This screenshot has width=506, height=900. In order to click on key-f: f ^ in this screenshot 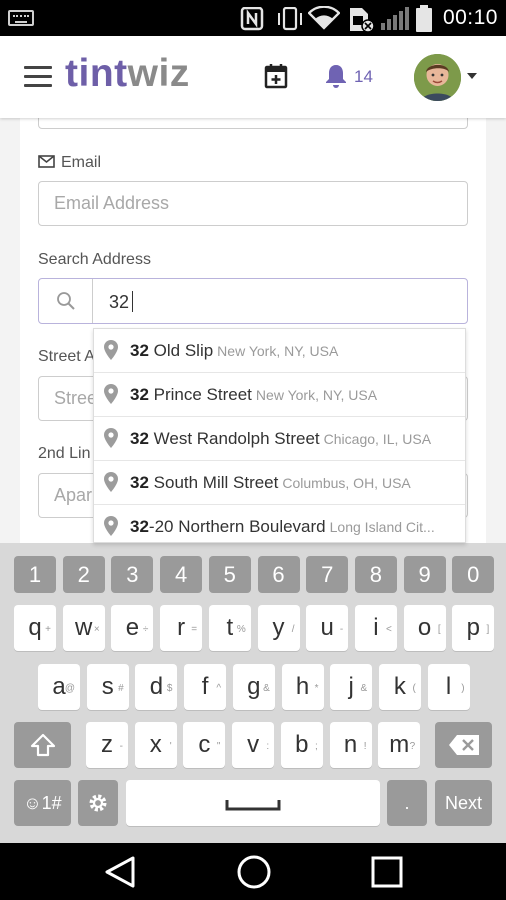, I will do `click(205, 687)`.